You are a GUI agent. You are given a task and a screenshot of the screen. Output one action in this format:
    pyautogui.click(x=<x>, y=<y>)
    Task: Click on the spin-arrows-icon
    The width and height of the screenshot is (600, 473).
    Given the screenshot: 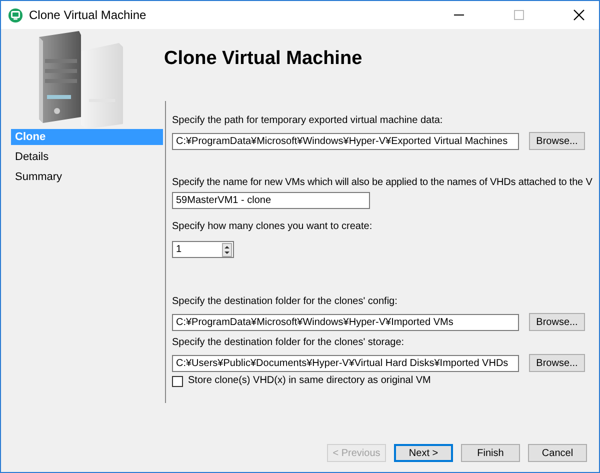 What is the action you would take?
    pyautogui.click(x=227, y=249)
    